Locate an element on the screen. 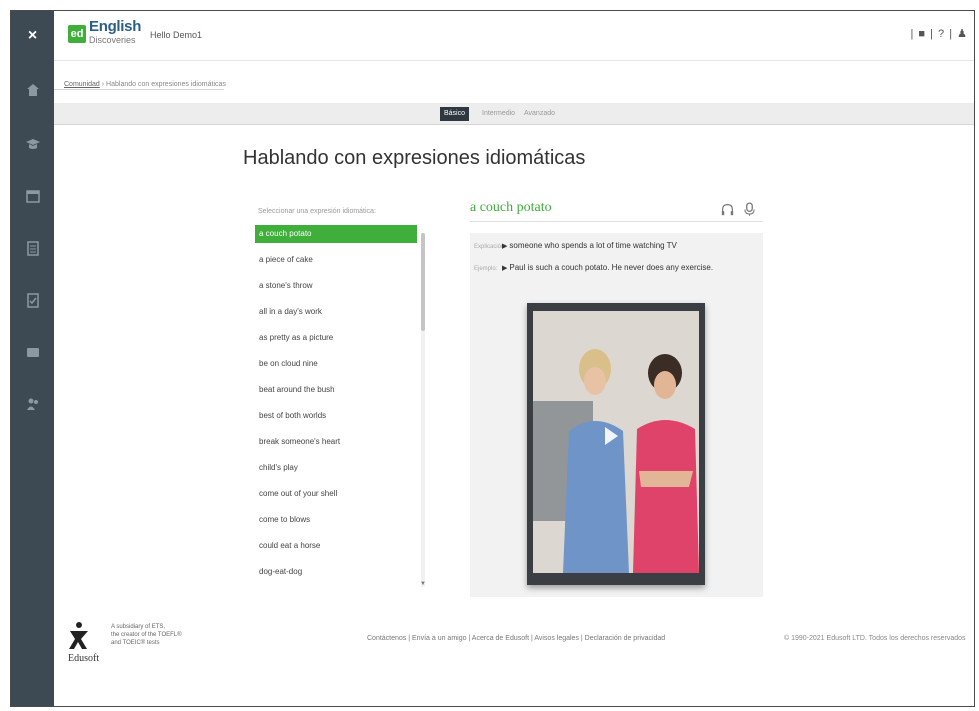 The width and height of the screenshot is (979, 711). header-icons: | ■ | ? | ♟ is located at coordinates (939, 33).